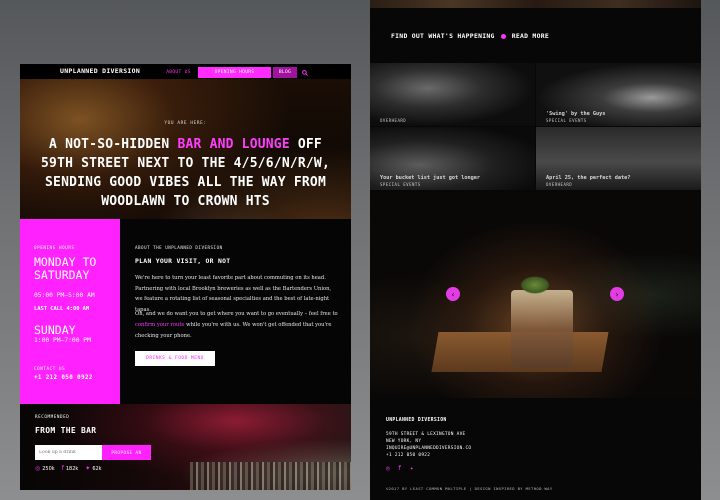 The width and height of the screenshot is (720, 500). What do you see at coordinates (618, 158) in the screenshot?
I see `news-tile: April 25, the perfect date? OVERHEARD` at bounding box center [618, 158].